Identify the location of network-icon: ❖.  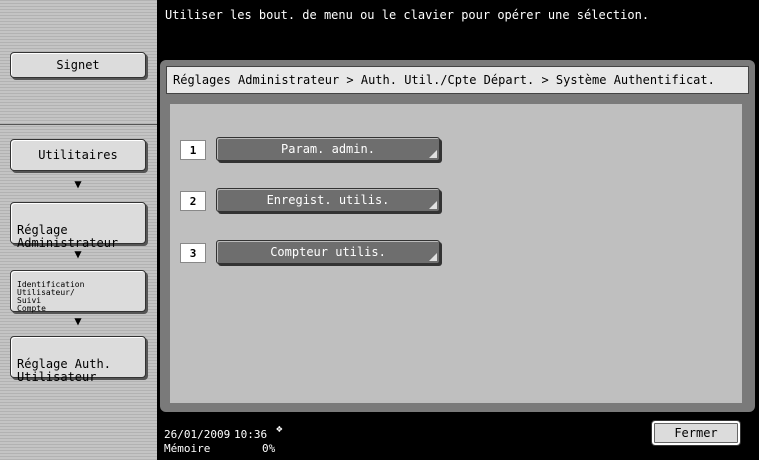
(279, 428).